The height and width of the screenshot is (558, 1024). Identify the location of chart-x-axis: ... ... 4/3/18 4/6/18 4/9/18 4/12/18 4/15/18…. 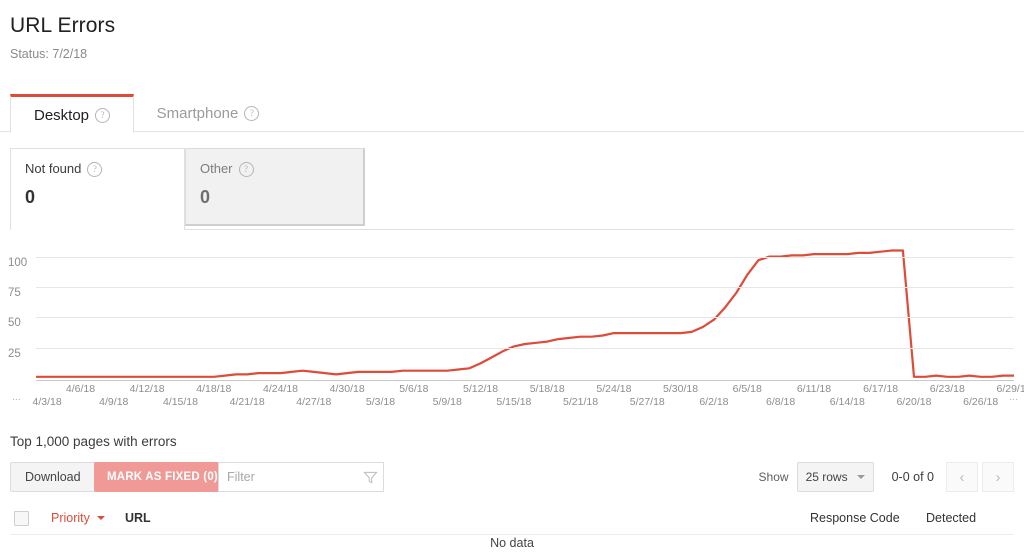
(512, 396).